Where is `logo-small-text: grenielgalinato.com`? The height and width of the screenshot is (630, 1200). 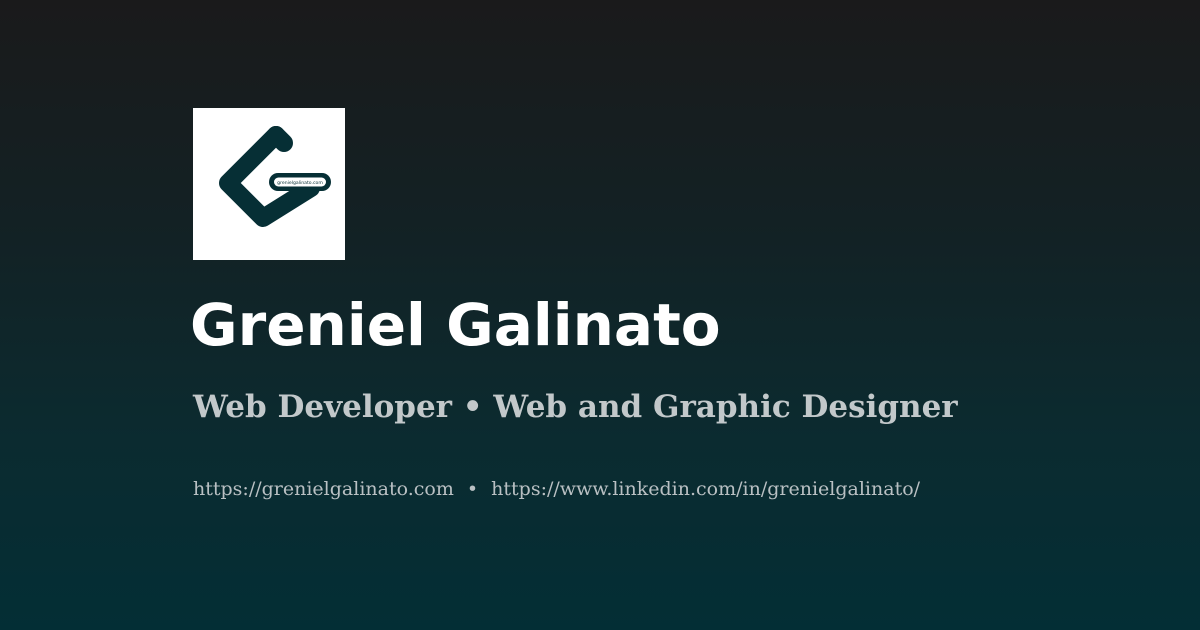 logo-small-text: grenielgalinato.com is located at coordinates (300, 183).